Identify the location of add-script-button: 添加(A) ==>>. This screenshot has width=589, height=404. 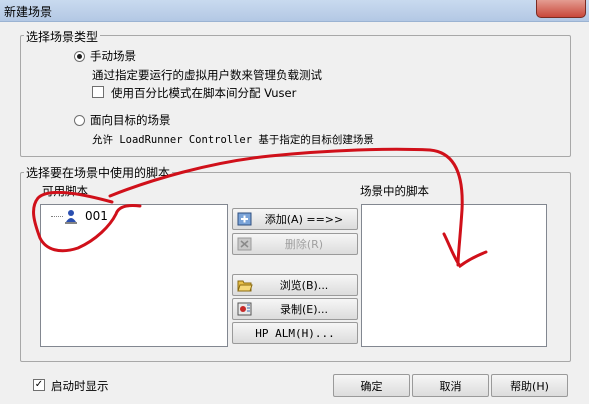
(295, 219).